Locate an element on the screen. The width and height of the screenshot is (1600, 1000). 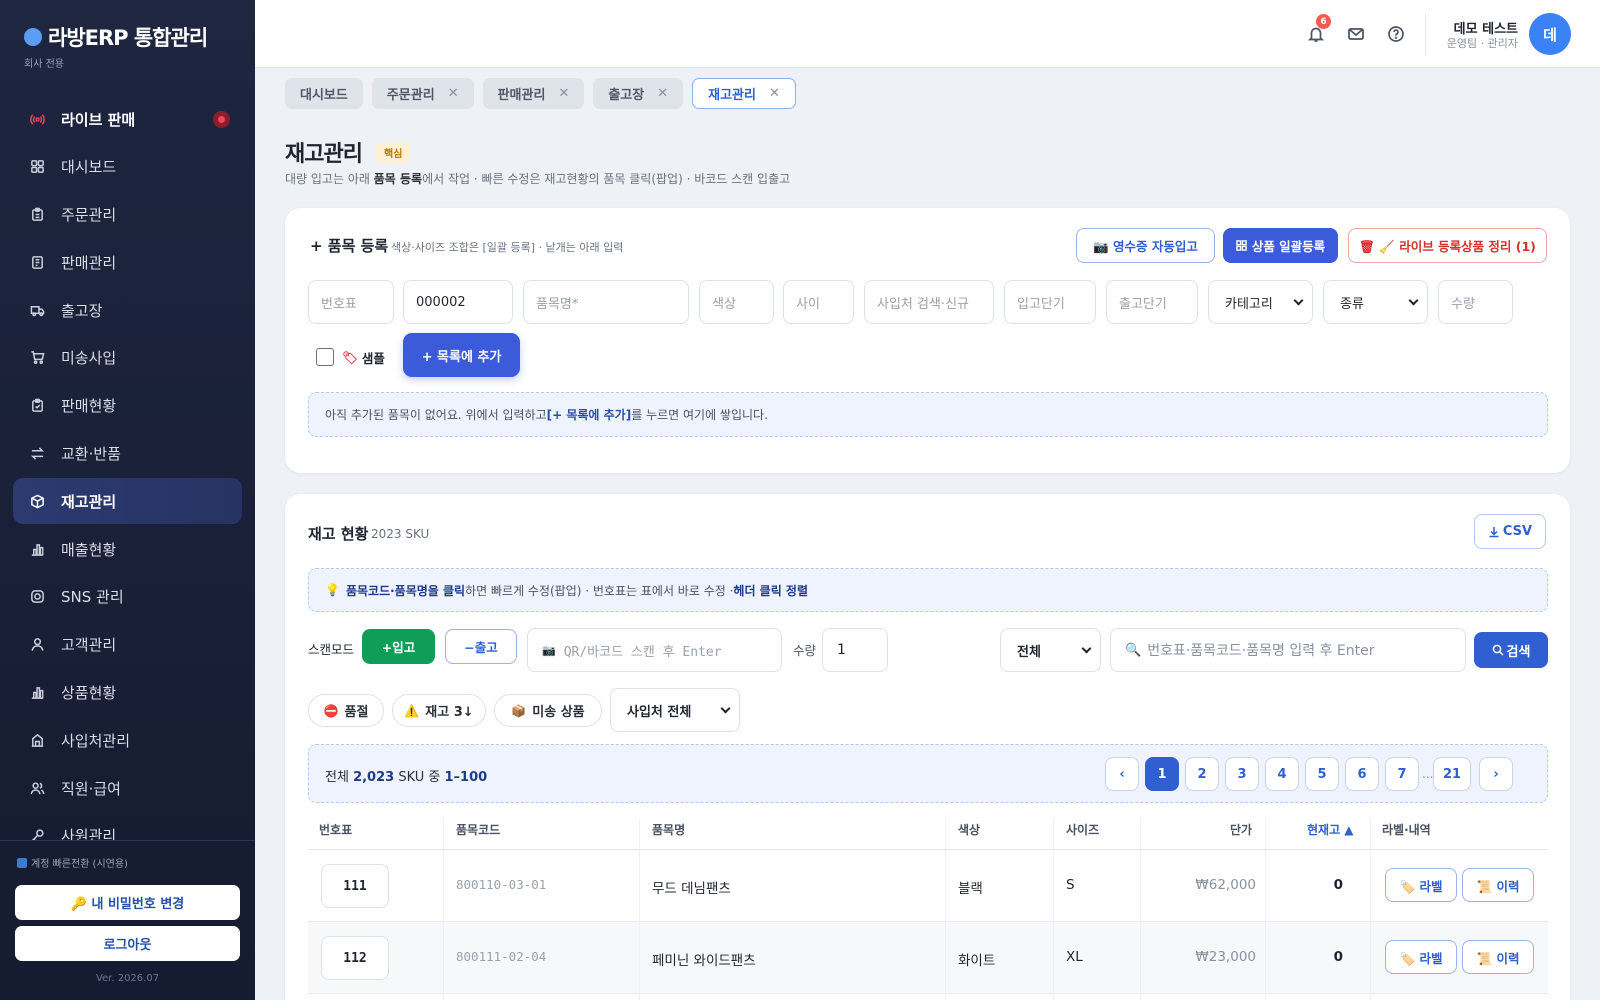
core-badge: 핵심 is located at coordinates (393, 152).